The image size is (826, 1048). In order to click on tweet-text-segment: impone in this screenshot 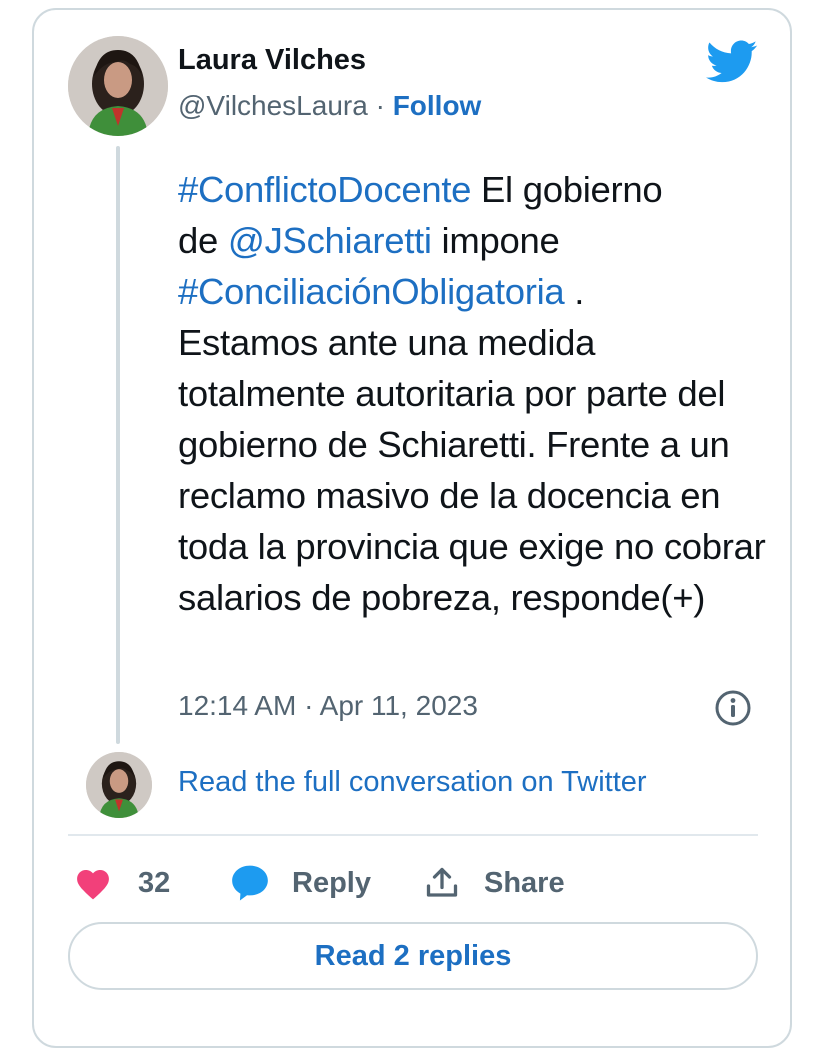, I will do `click(495, 240)`.